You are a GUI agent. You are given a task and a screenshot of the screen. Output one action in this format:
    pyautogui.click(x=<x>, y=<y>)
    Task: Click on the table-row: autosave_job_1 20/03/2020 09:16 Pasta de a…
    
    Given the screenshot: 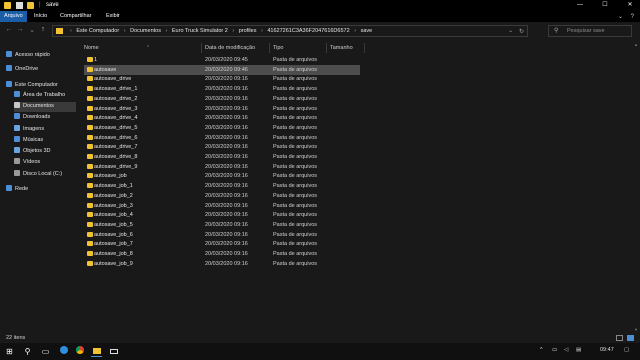 What is the action you would take?
    pyautogui.click(x=222, y=186)
    